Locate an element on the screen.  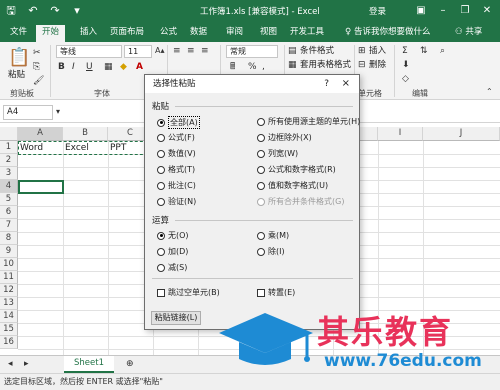
delete-cells-icon: ⊟ is located at coordinates (362, 65).